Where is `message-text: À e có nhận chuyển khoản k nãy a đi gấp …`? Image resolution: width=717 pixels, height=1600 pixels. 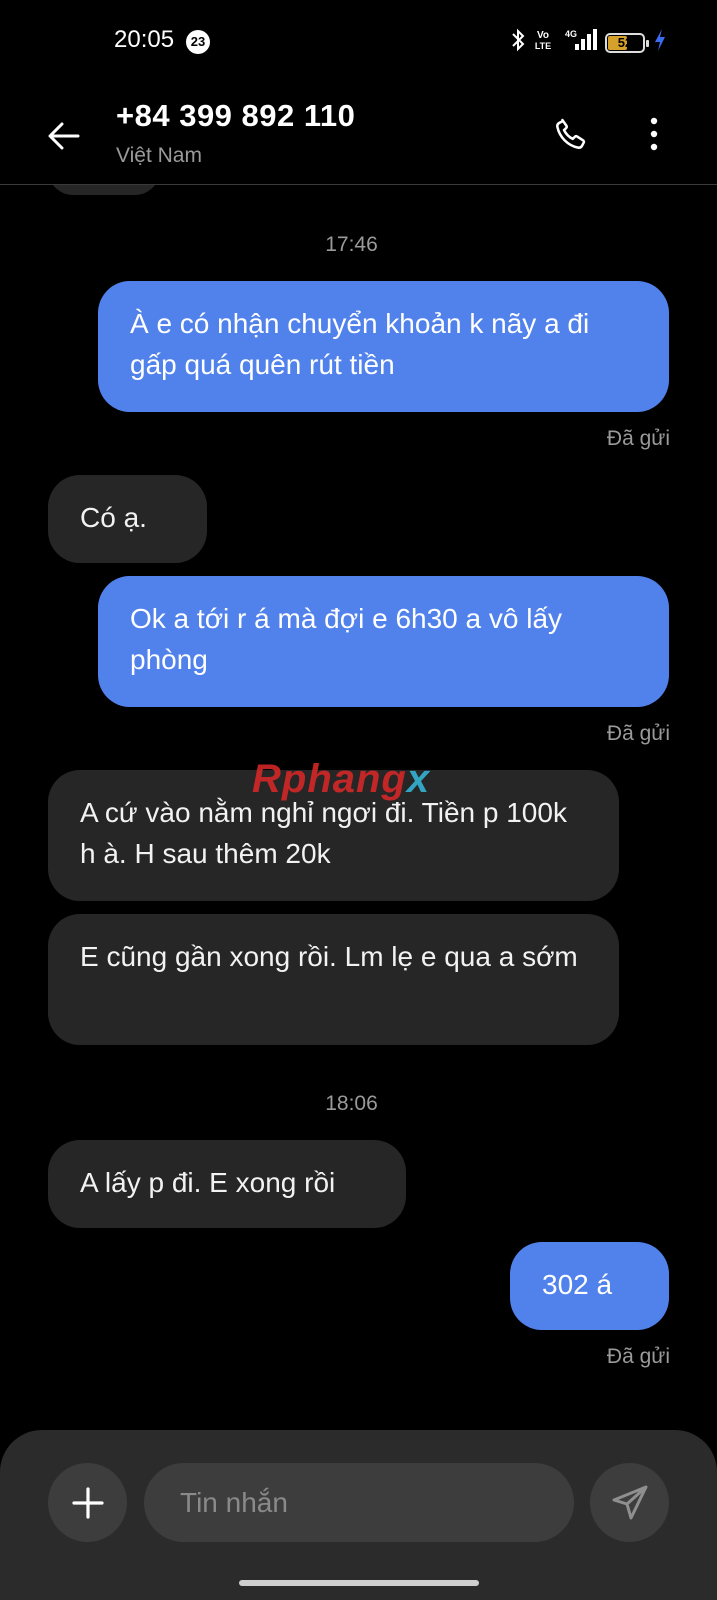
message-text: À e có nhận chuyển khoản k nãy a đi gấp … is located at coordinates (360, 344).